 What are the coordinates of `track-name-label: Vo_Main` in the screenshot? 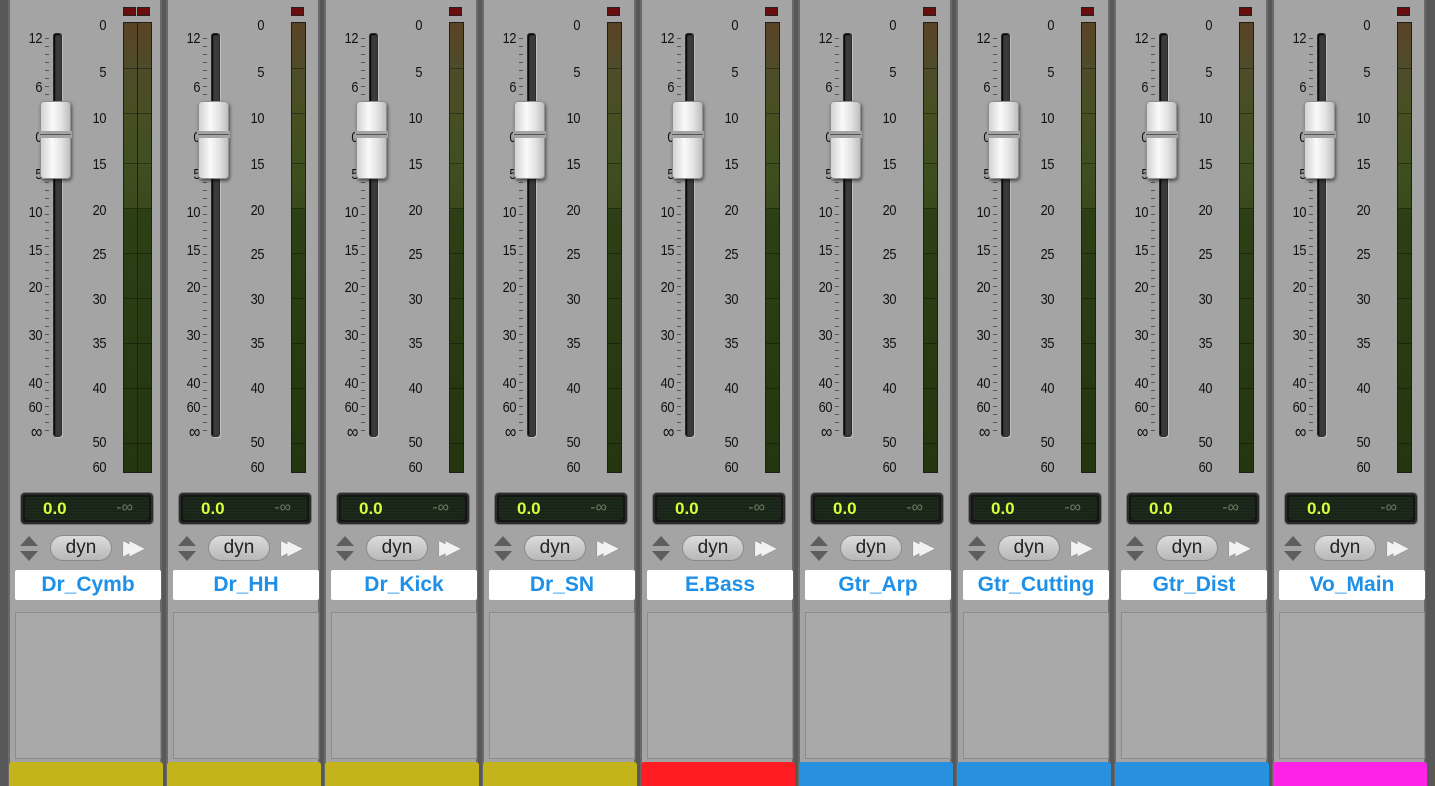 It's located at (1352, 585).